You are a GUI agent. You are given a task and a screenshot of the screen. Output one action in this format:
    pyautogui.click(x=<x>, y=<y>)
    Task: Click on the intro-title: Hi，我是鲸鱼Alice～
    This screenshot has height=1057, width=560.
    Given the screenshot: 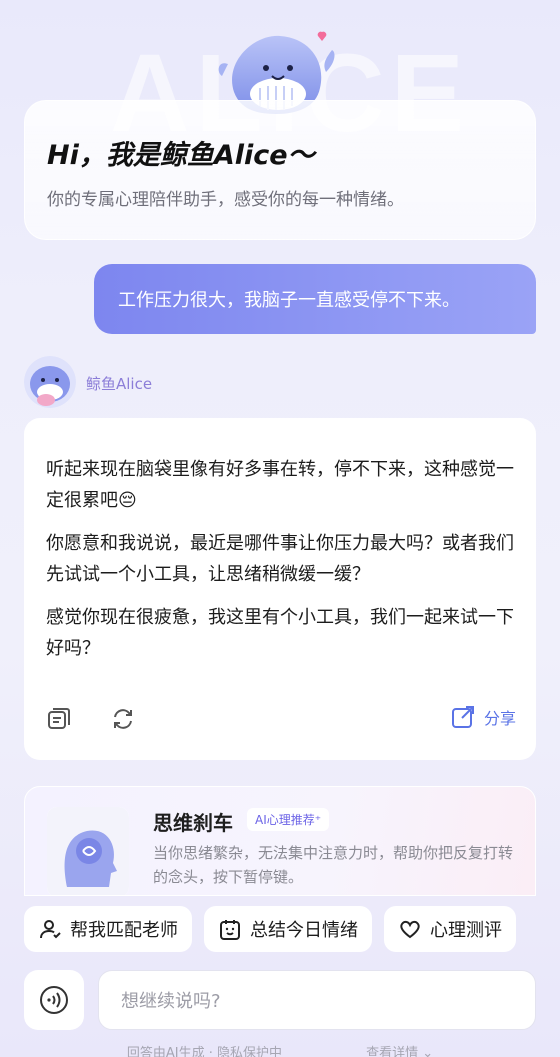 What is the action you would take?
    pyautogui.click(x=181, y=155)
    